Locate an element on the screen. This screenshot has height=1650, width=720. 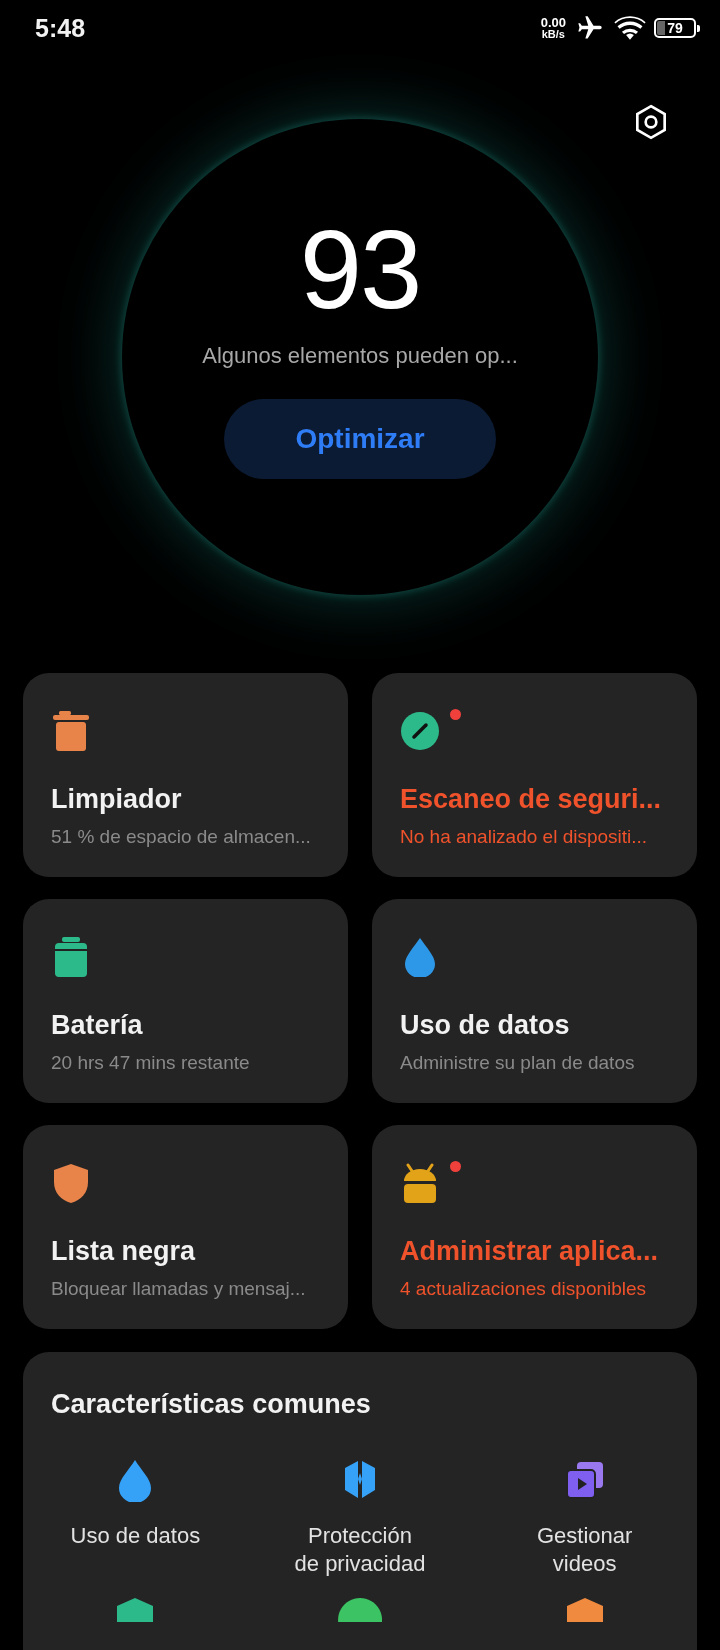
network-speed: 0.00 is located at coordinates (553, 22).